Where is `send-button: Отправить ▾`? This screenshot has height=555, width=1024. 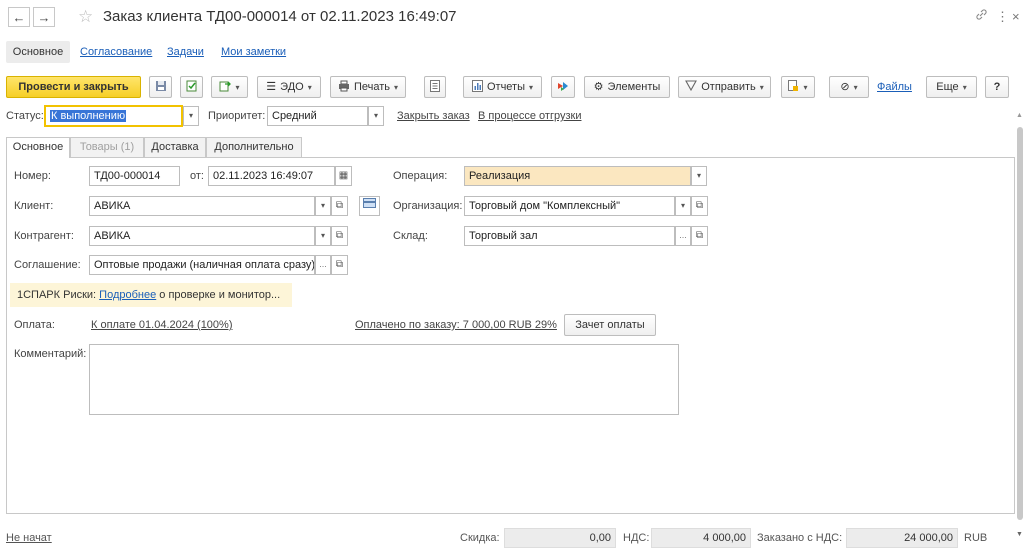 send-button: Отправить ▾ is located at coordinates (724, 87).